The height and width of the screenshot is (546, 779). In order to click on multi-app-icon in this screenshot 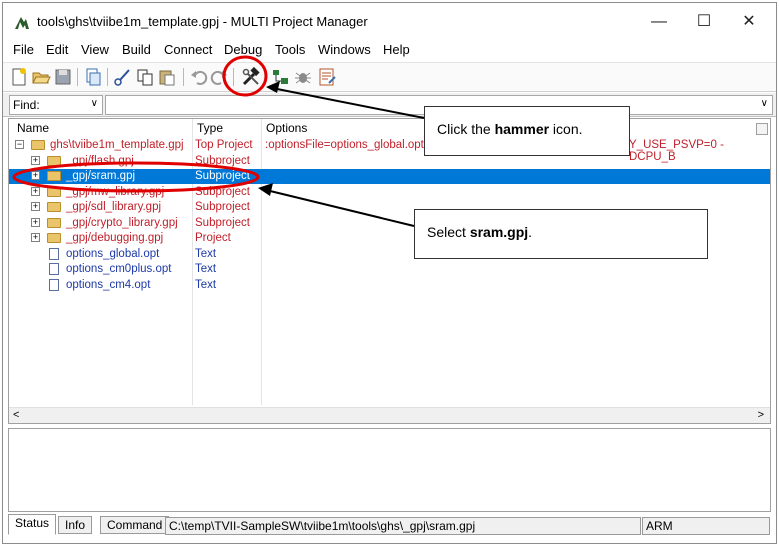, I will do `click(22, 23)`.